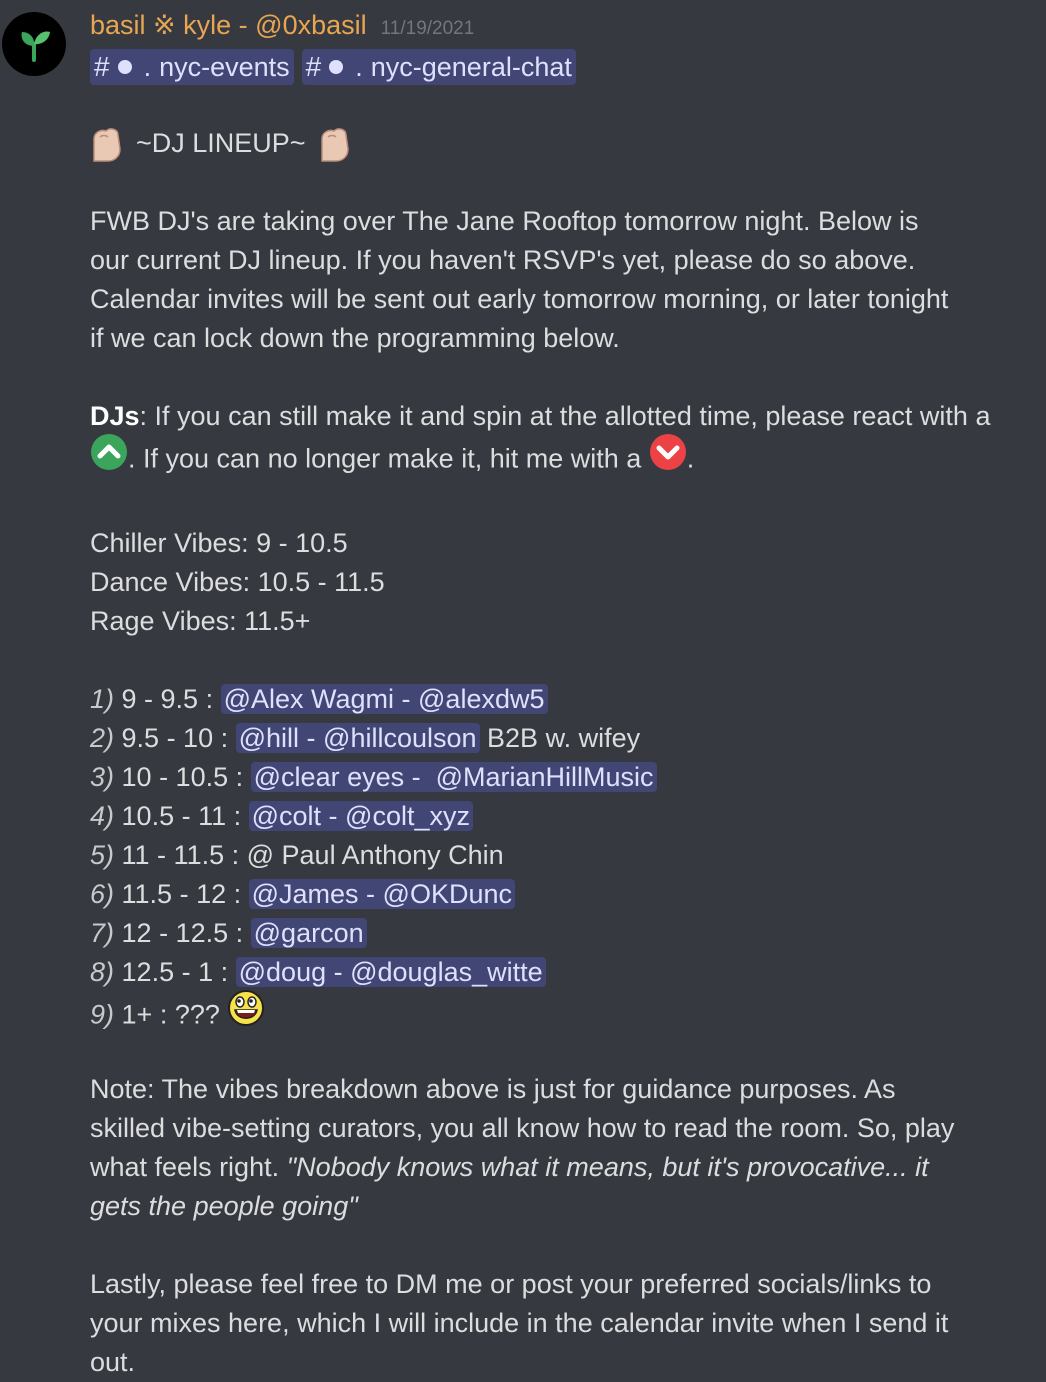  I want to click on lineup-number: 3), so click(102, 777).